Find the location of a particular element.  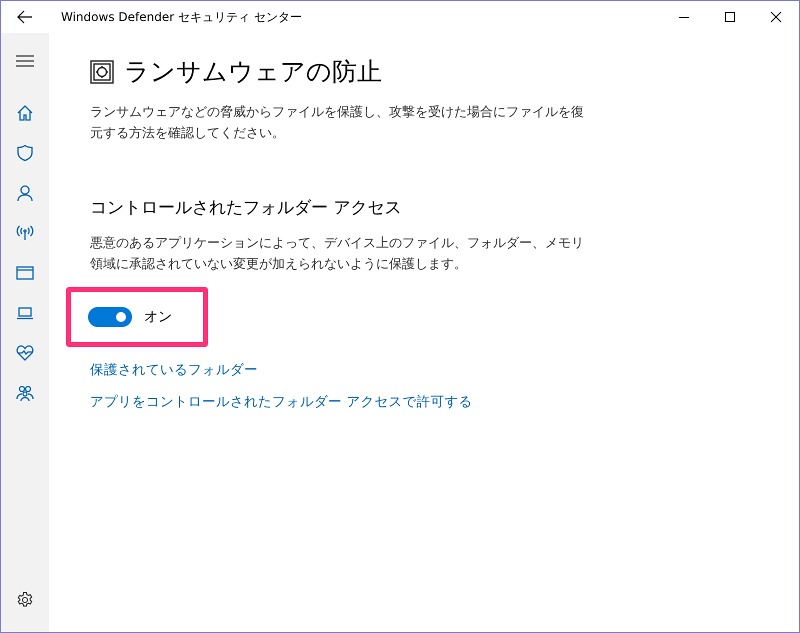

link: 保護されているフォルダー is located at coordinates (174, 370).